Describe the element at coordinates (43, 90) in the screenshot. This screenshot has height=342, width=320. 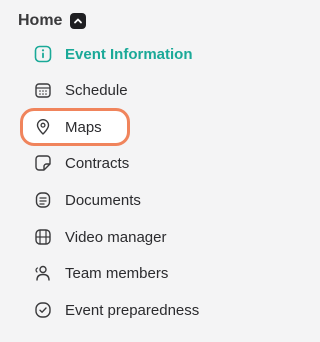
I see `calendar-icon` at that location.